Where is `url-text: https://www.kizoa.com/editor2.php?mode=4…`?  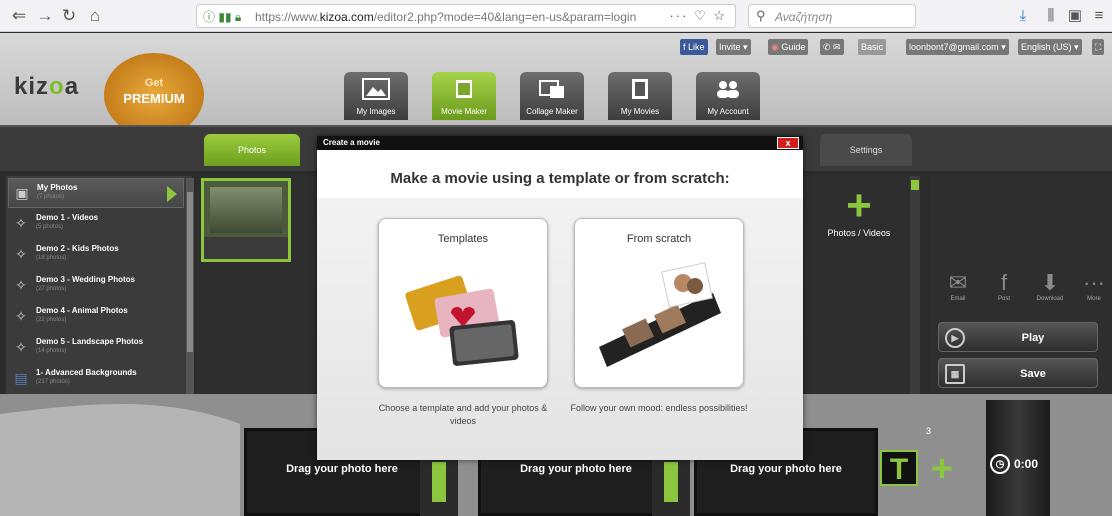 url-text: https://www.kizoa.com/editor2.php?mode=4… is located at coordinates (446, 17).